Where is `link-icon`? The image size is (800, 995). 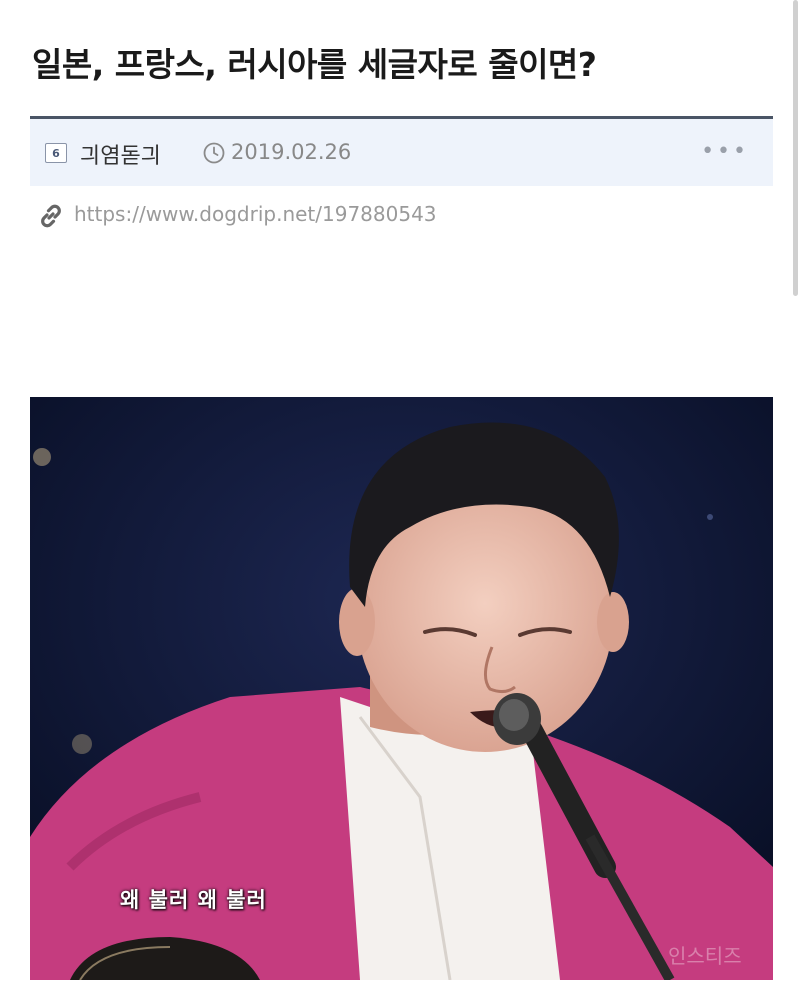
link-icon is located at coordinates (51, 216).